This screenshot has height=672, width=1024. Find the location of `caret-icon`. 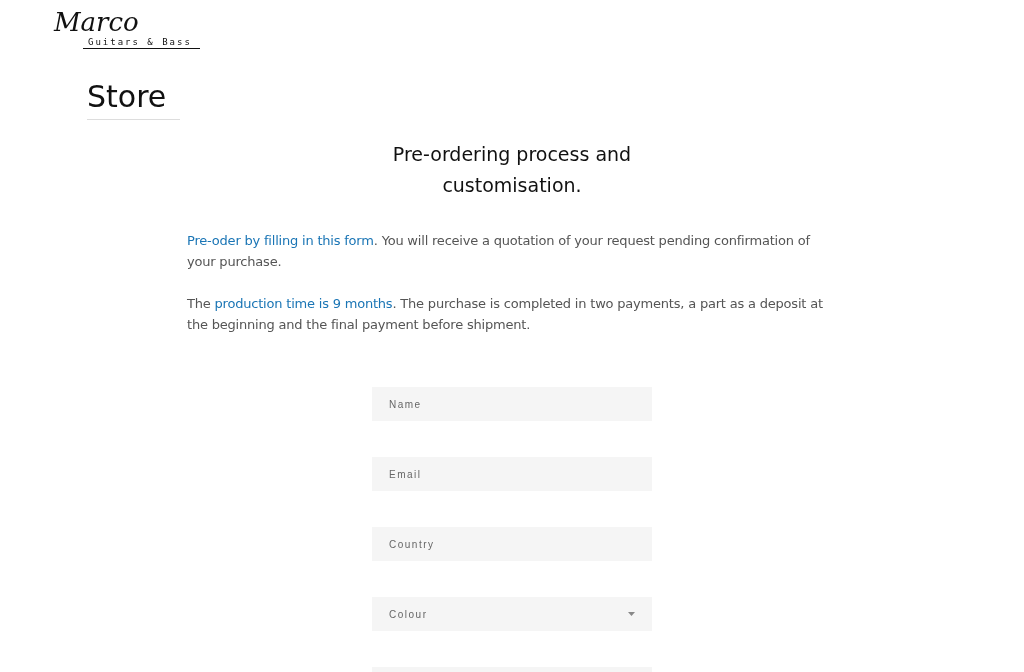

caret-icon is located at coordinates (631, 614).